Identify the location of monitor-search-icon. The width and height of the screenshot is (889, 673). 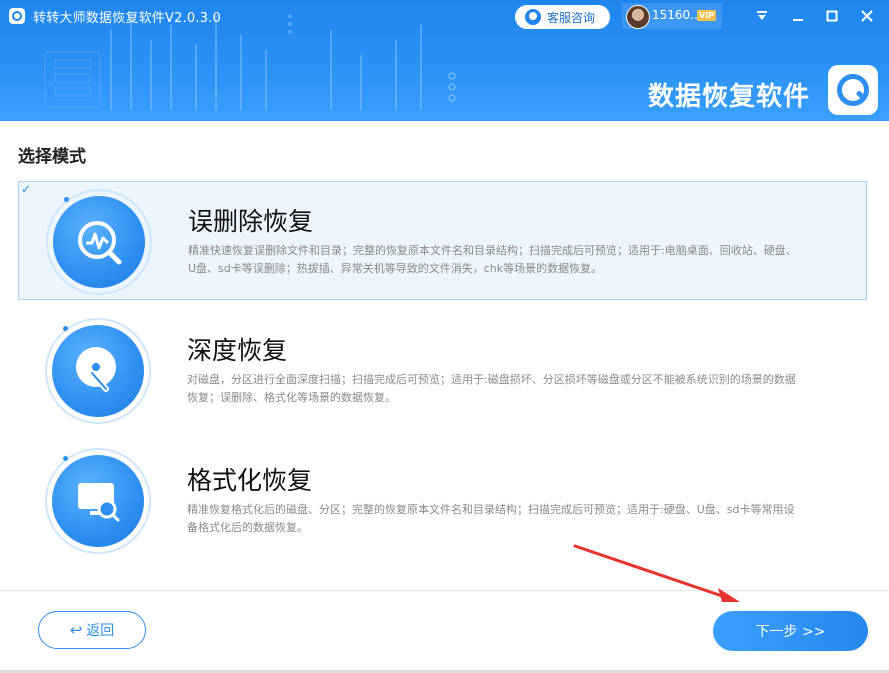
(98, 501).